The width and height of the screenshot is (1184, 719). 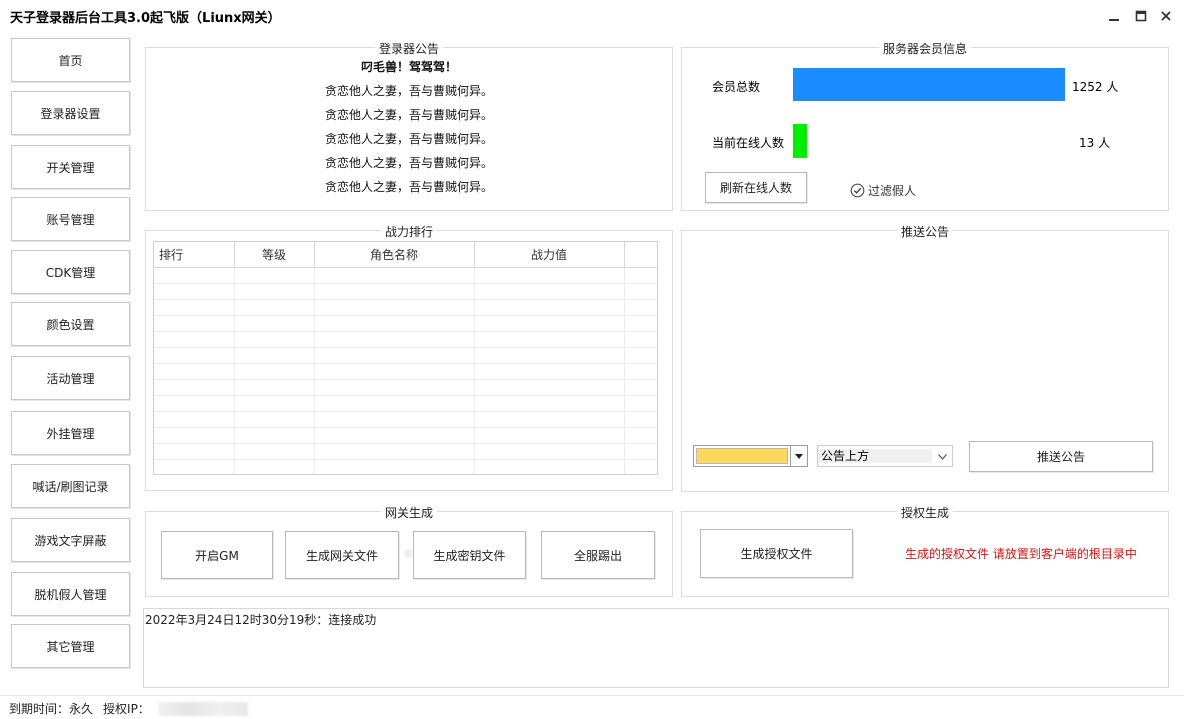 I want to click on sidebar-item-activity-management: 活动管理, so click(x=70, y=378).